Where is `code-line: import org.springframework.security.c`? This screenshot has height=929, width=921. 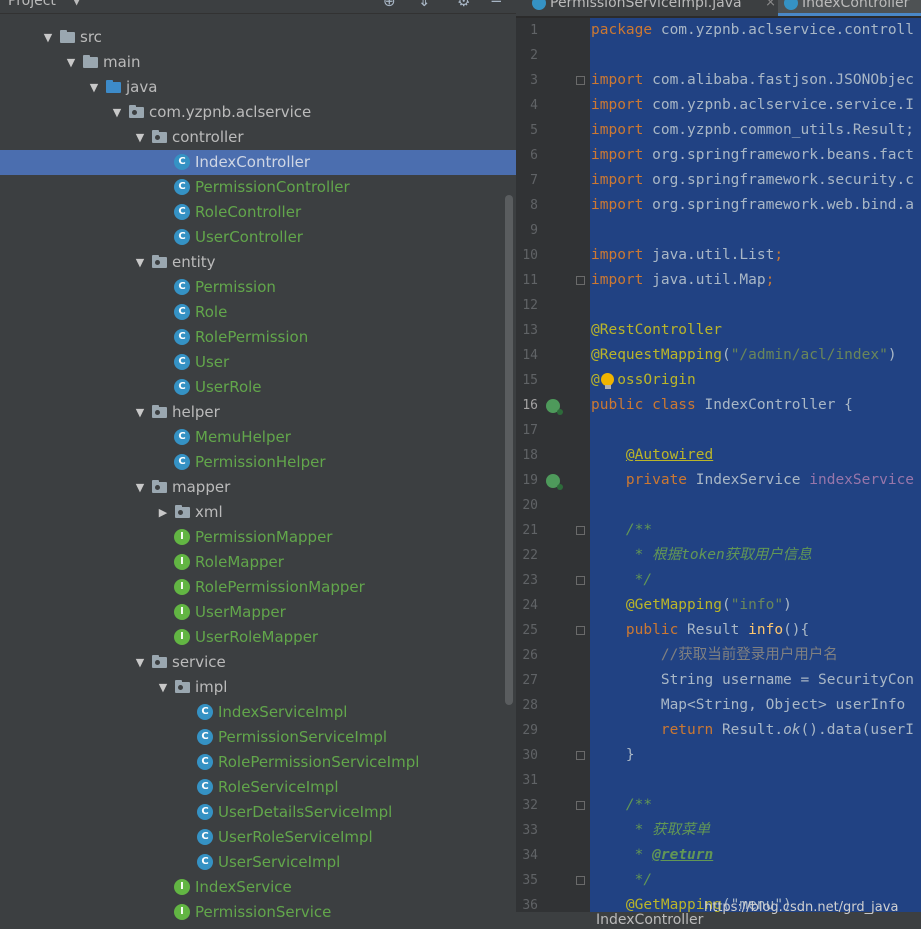
code-line: import org.springframework.security.c is located at coordinates (752, 180).